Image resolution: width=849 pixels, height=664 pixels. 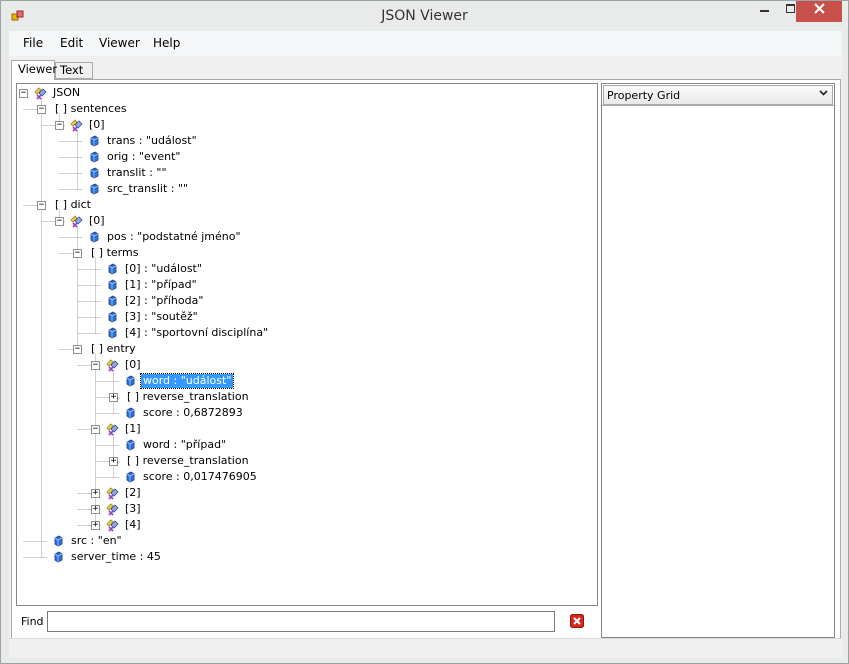 What do you see at coordinates (161, 284) in the screenshot?
I see `tree-node-label: [1] : "případ"` at bounding box center [161, 284].